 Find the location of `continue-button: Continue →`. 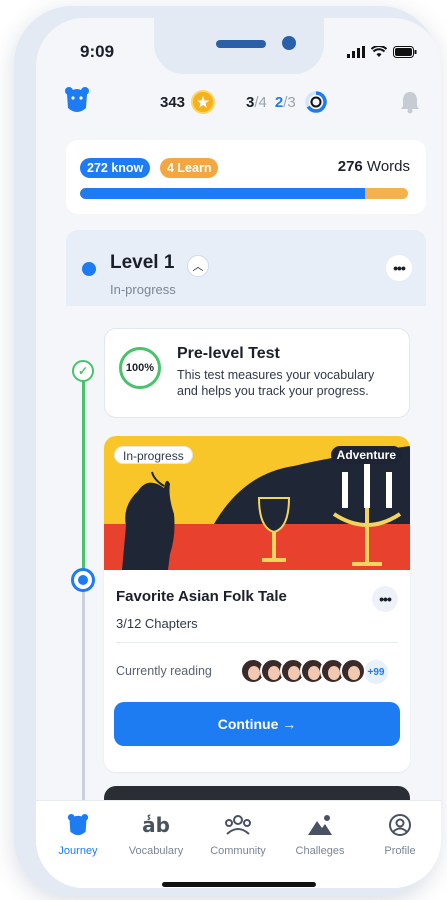

continue-button: Continue → is located at coordinates (257, 724).